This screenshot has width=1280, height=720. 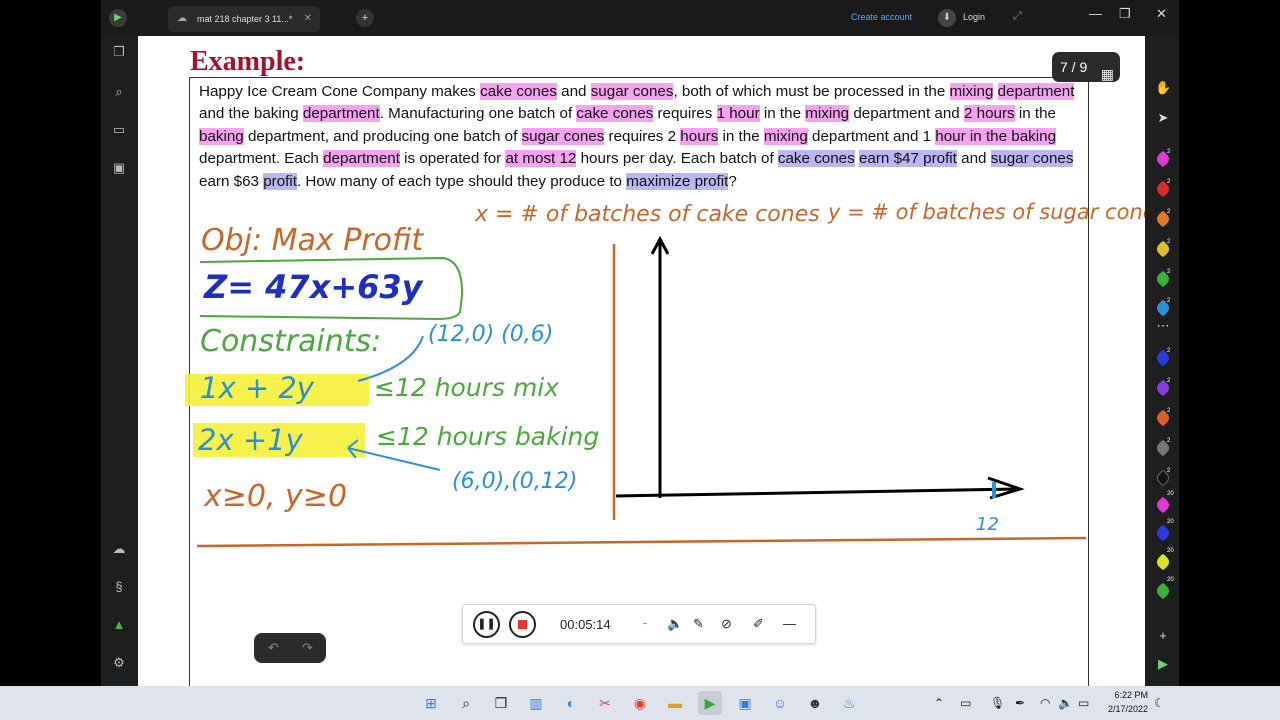 What do you see at coordinates (313, 287) in the screenshot?
I see `objective-function: Z= 47x+63y` at bounding box center [313, 287].